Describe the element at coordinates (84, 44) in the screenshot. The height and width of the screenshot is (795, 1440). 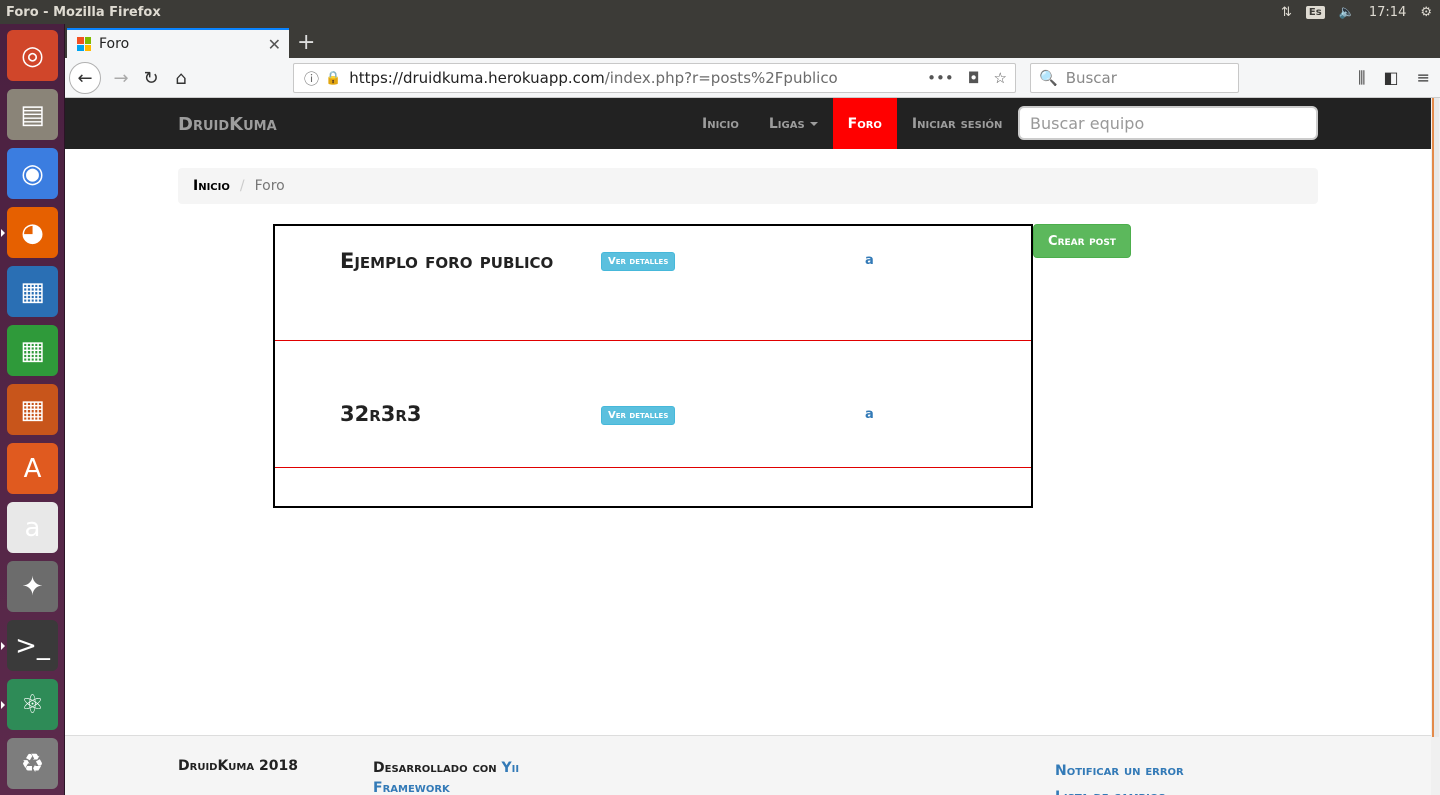
I see `site-favicon-icon` at that location.